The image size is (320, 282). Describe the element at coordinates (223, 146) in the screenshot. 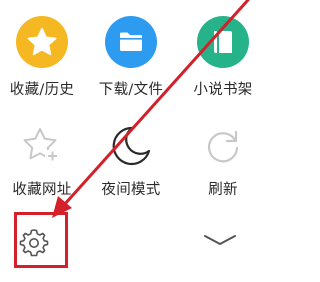

I see `refresh-icon` at that location.